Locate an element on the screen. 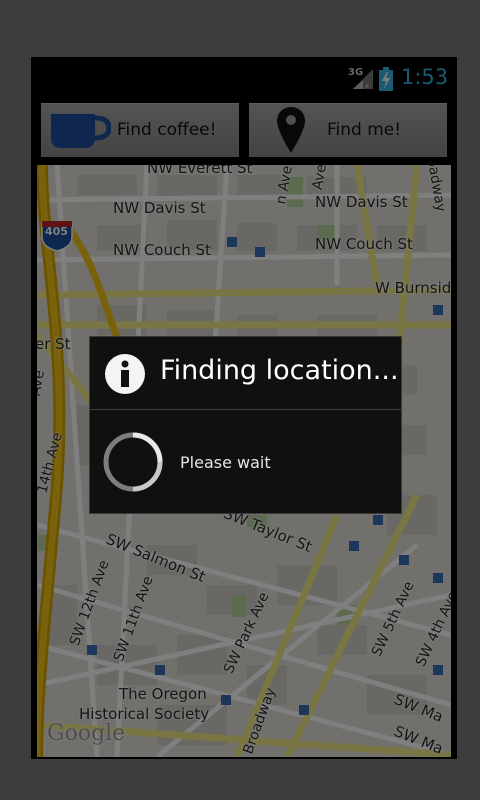 The height and width of the screenshot is (800, 480). spinner-icon is located at coordinates (133, 462).